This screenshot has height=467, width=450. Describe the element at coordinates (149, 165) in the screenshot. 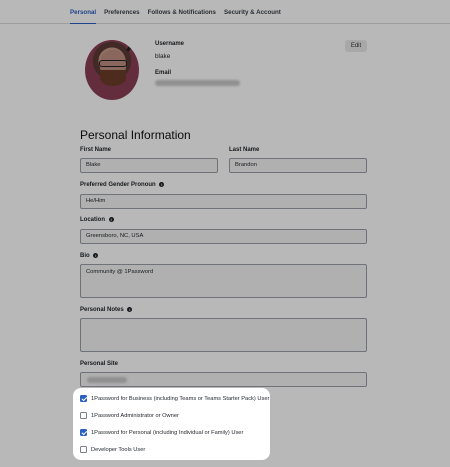

I see `first-name-field: Blake` at that location.